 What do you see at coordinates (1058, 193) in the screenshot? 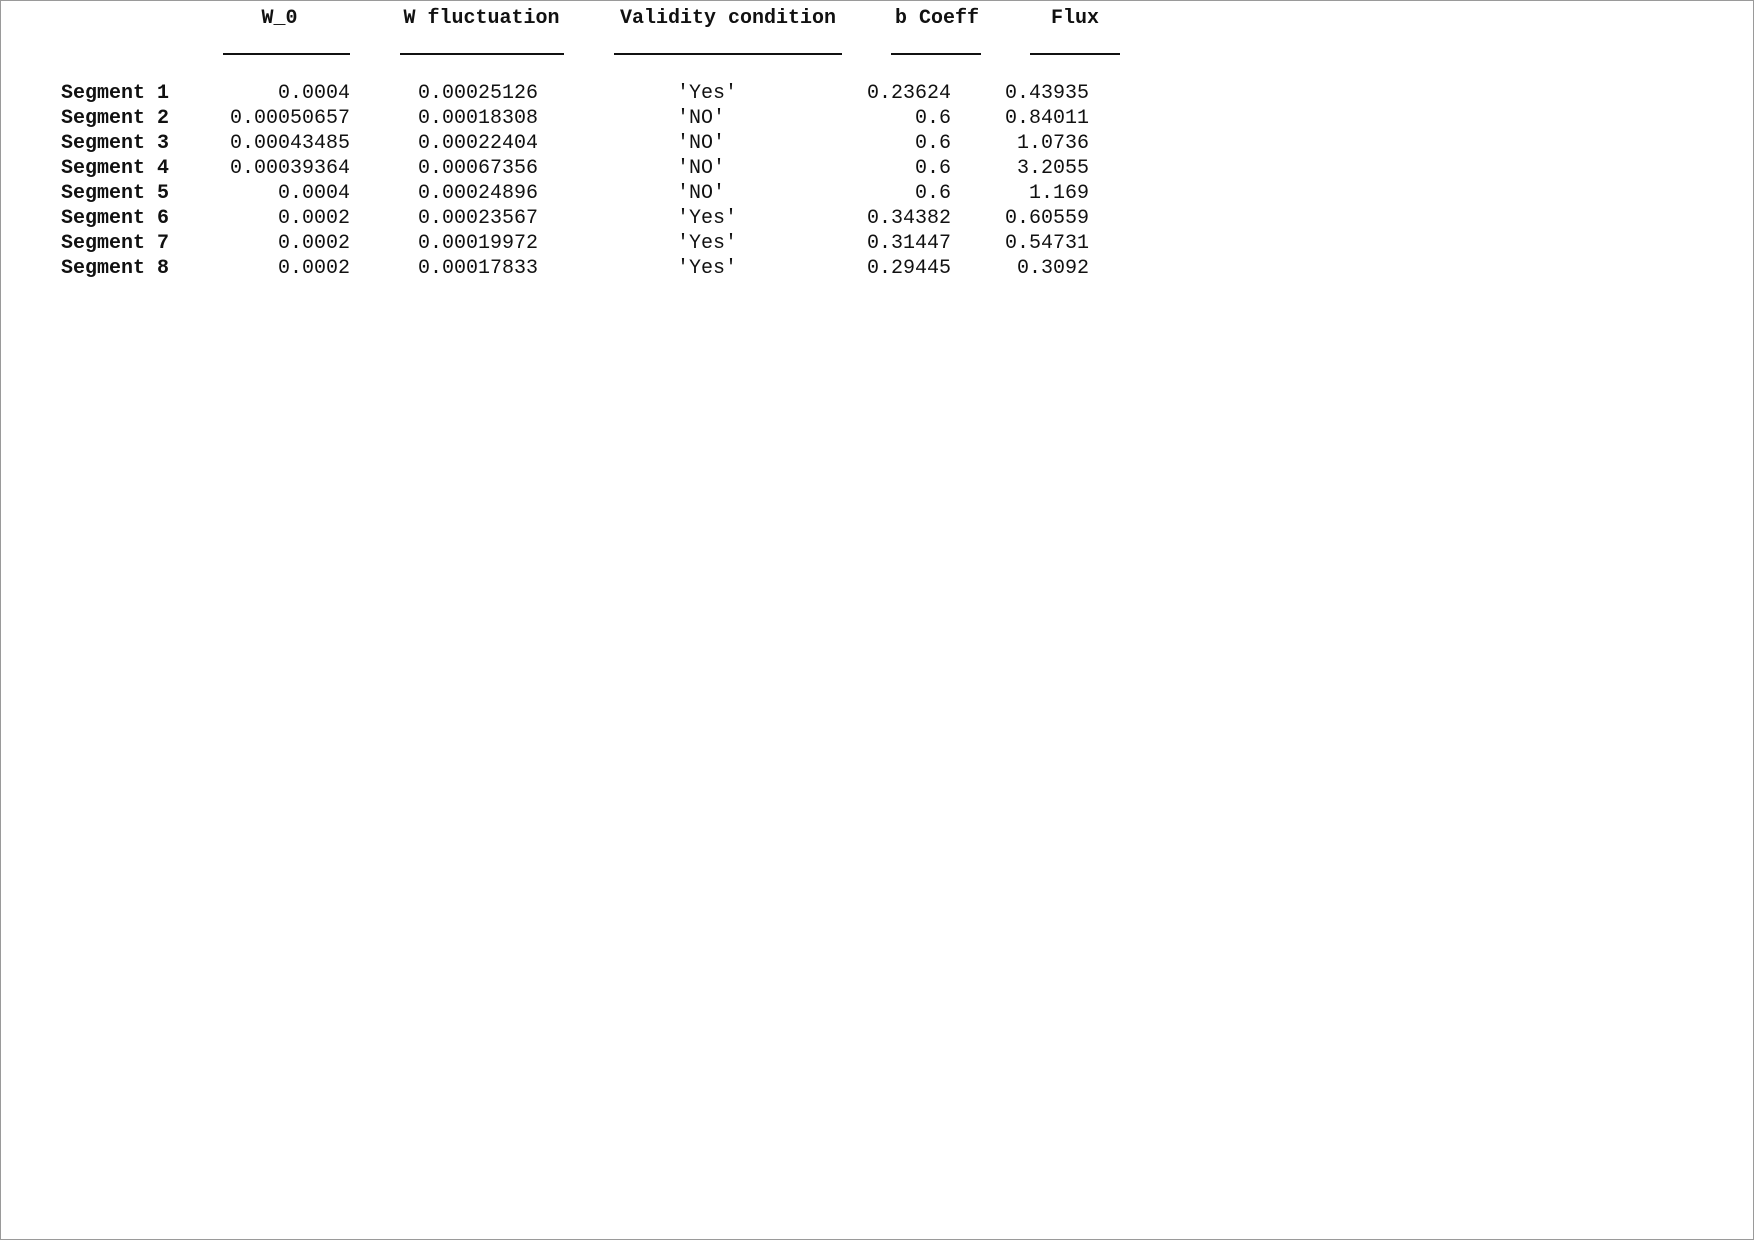
I see `cell-flux: 1.169` at bounding box center [1058, 193].